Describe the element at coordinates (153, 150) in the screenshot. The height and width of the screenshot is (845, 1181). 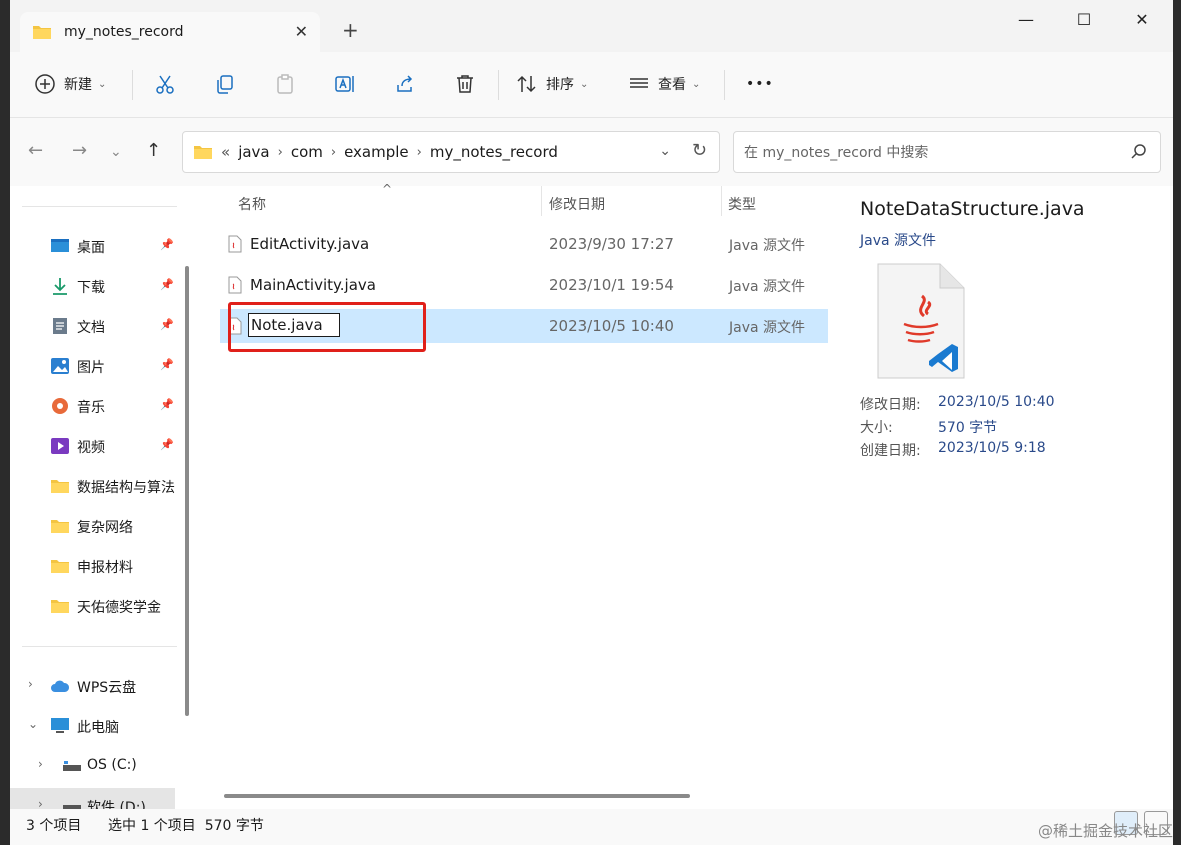
I see `up-arrow-icon: ↑` at that location.